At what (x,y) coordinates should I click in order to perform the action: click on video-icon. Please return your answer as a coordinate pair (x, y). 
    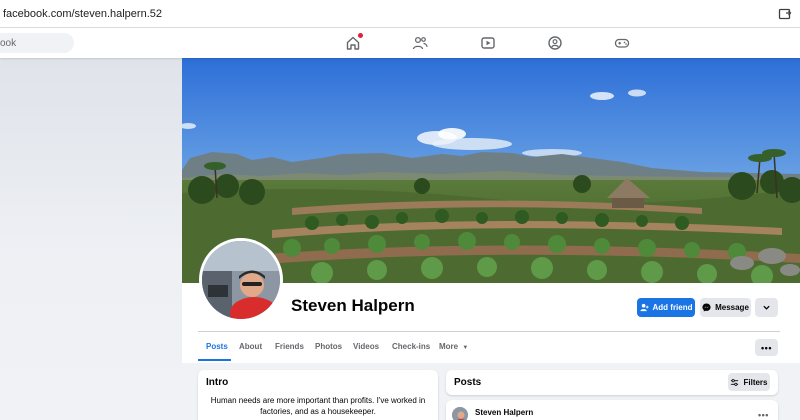
    Looking at the image, I should click on (488, 43).